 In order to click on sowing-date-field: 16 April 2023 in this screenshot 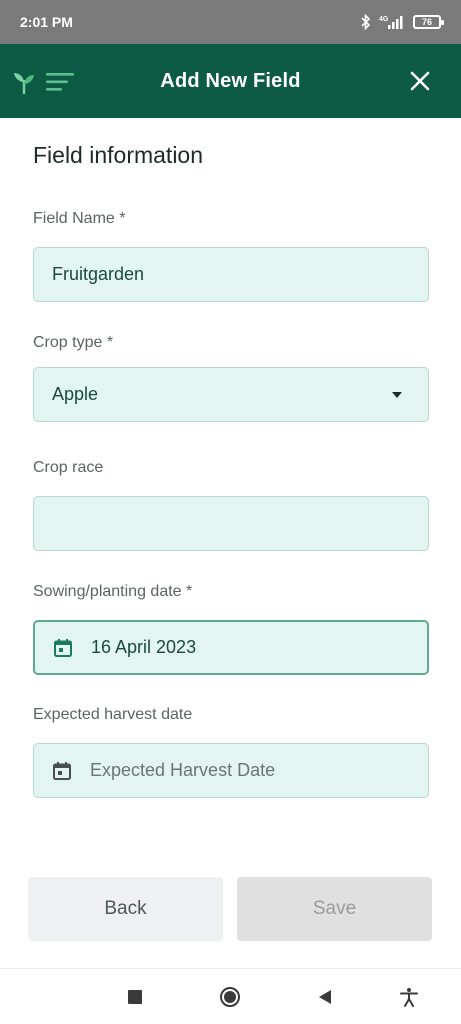, I will do `click(231, 647)`.